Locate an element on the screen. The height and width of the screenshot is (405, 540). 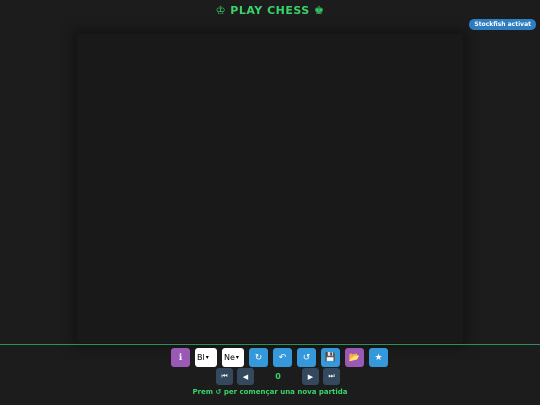
info-icon: ℹ is located at coordinates (180, 357).